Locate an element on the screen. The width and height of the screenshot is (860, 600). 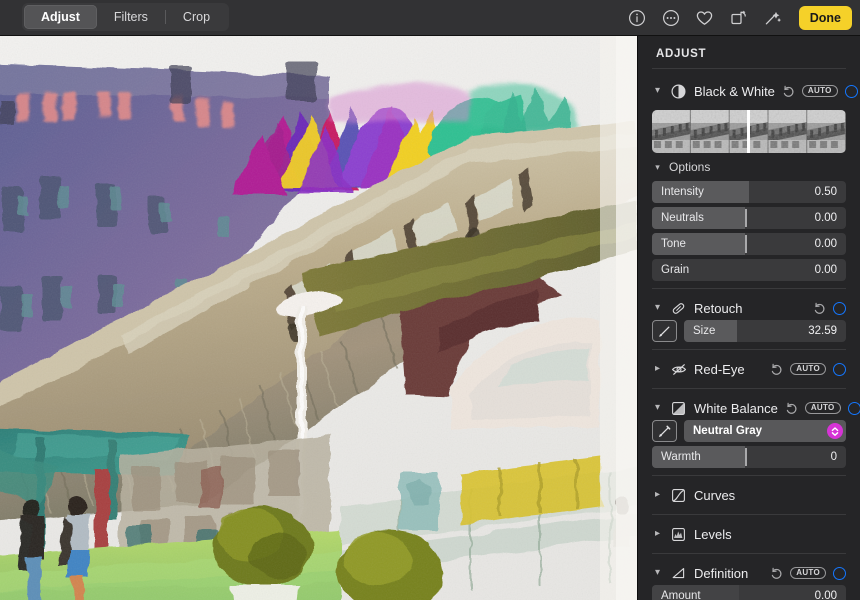
slider-size: Size 32.59 is located at coordinates (765, 331).